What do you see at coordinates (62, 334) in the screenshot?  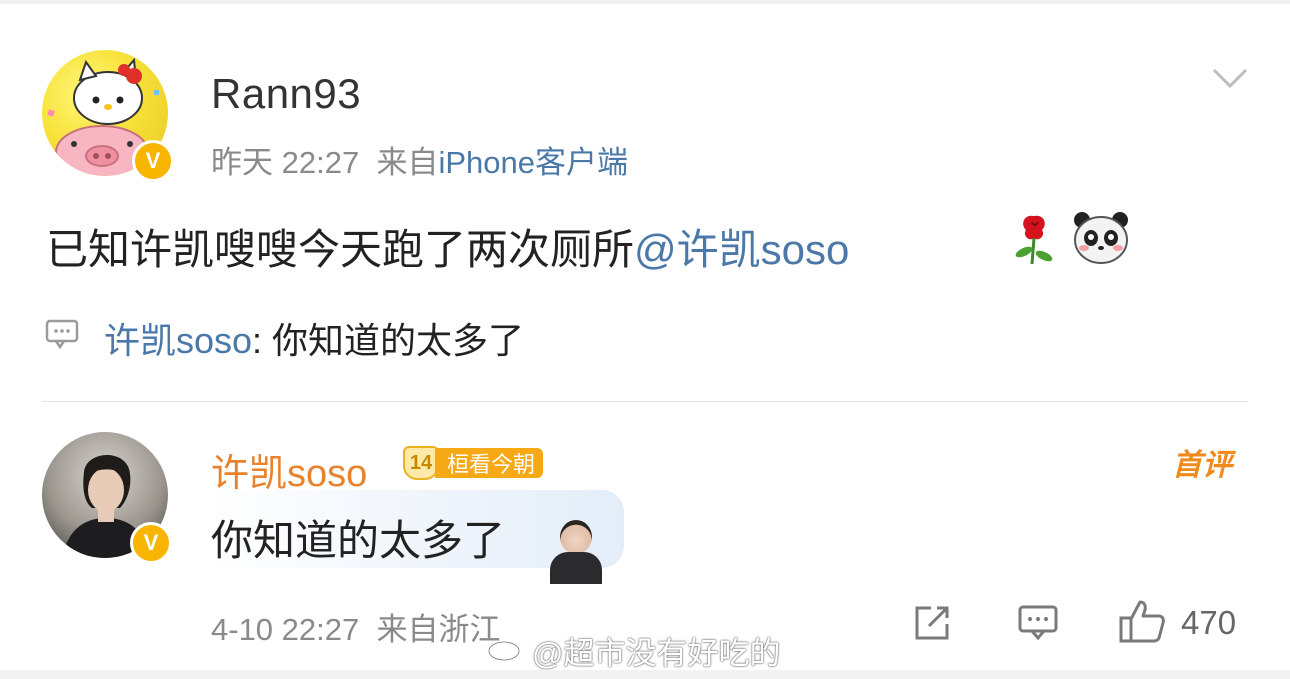 I see `comment-preview-icon` at bounding box center [62, 334].